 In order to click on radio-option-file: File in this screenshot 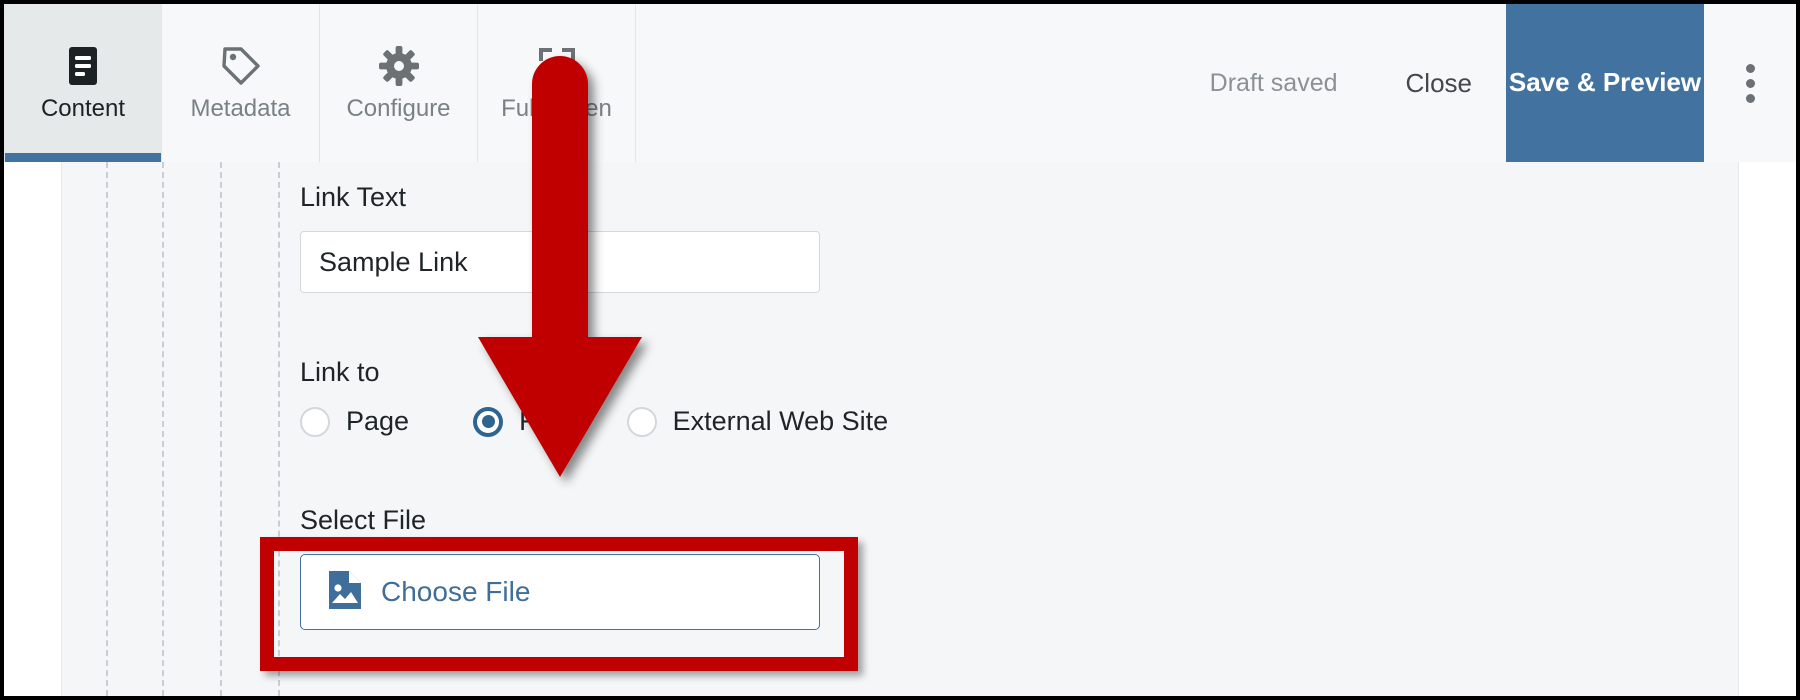, I will do `click(518, 421)`.